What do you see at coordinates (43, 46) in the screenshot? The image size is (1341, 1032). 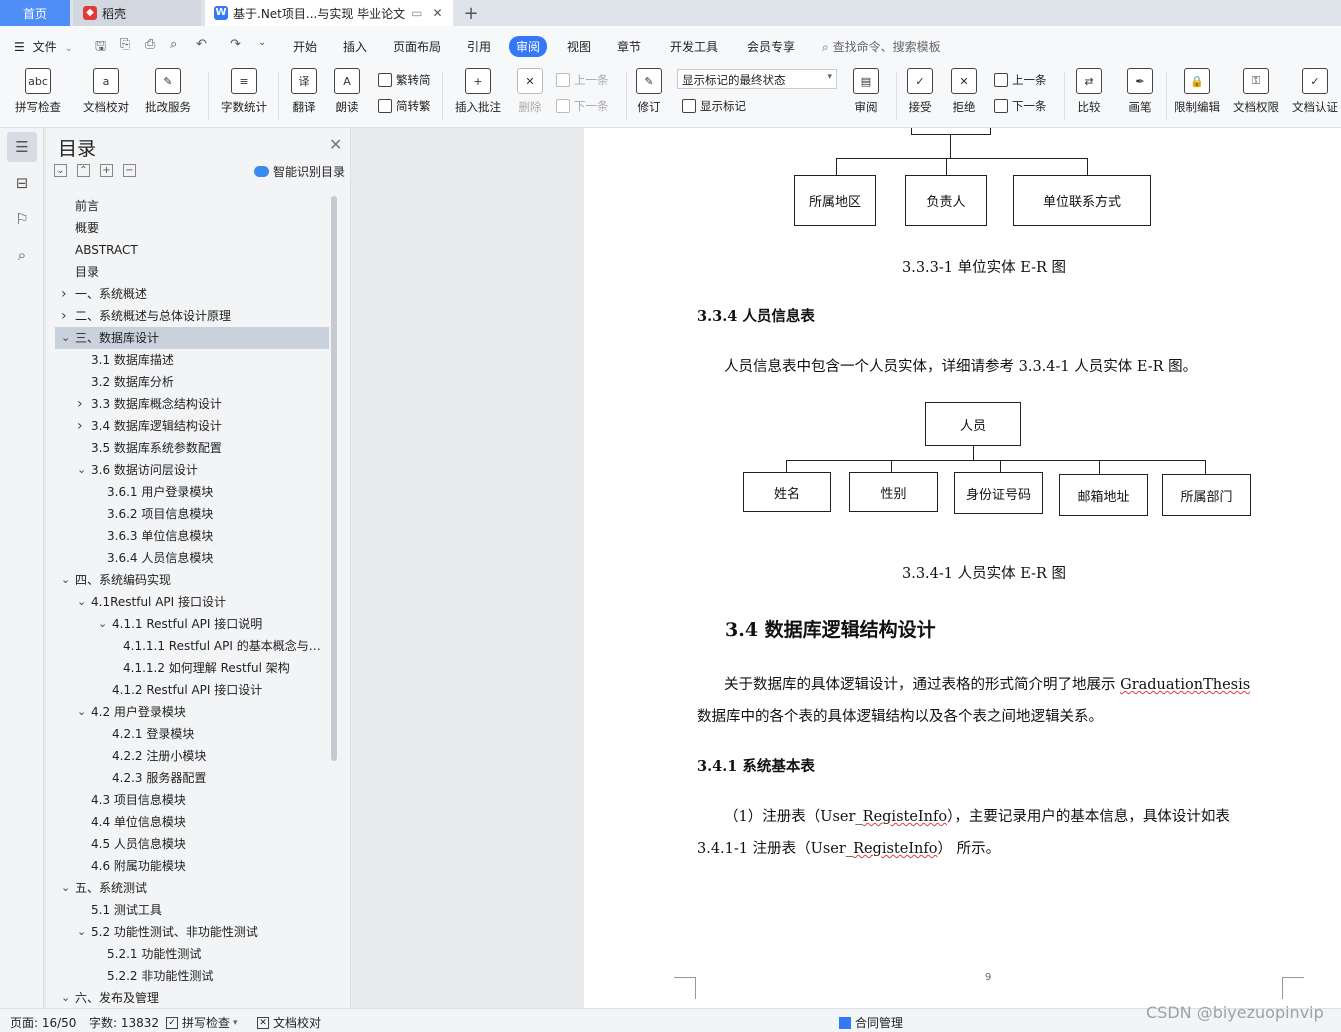 I see `file-menu: ☰ 文件 ⌄` at bounding box center [43, 46].